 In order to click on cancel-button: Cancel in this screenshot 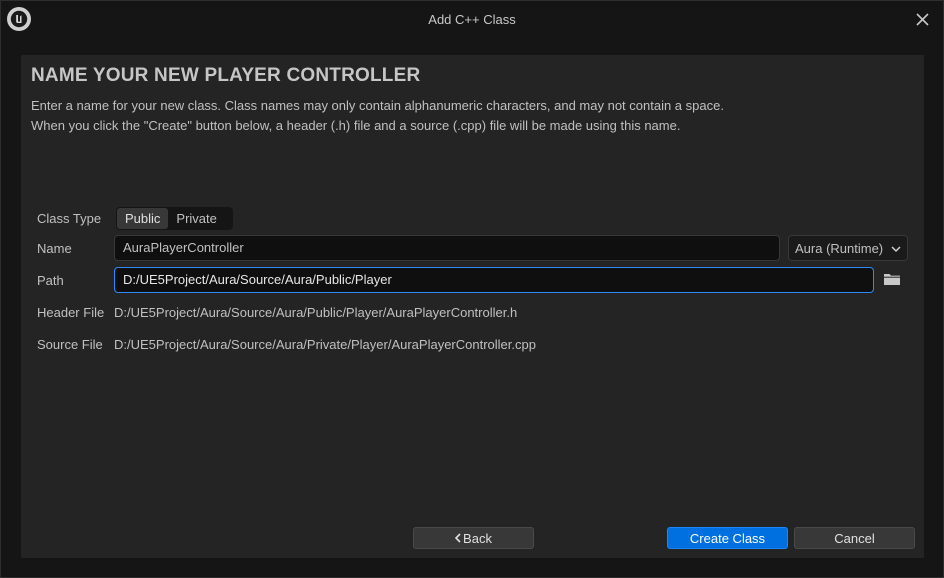, I will do `click(854, 538)`.